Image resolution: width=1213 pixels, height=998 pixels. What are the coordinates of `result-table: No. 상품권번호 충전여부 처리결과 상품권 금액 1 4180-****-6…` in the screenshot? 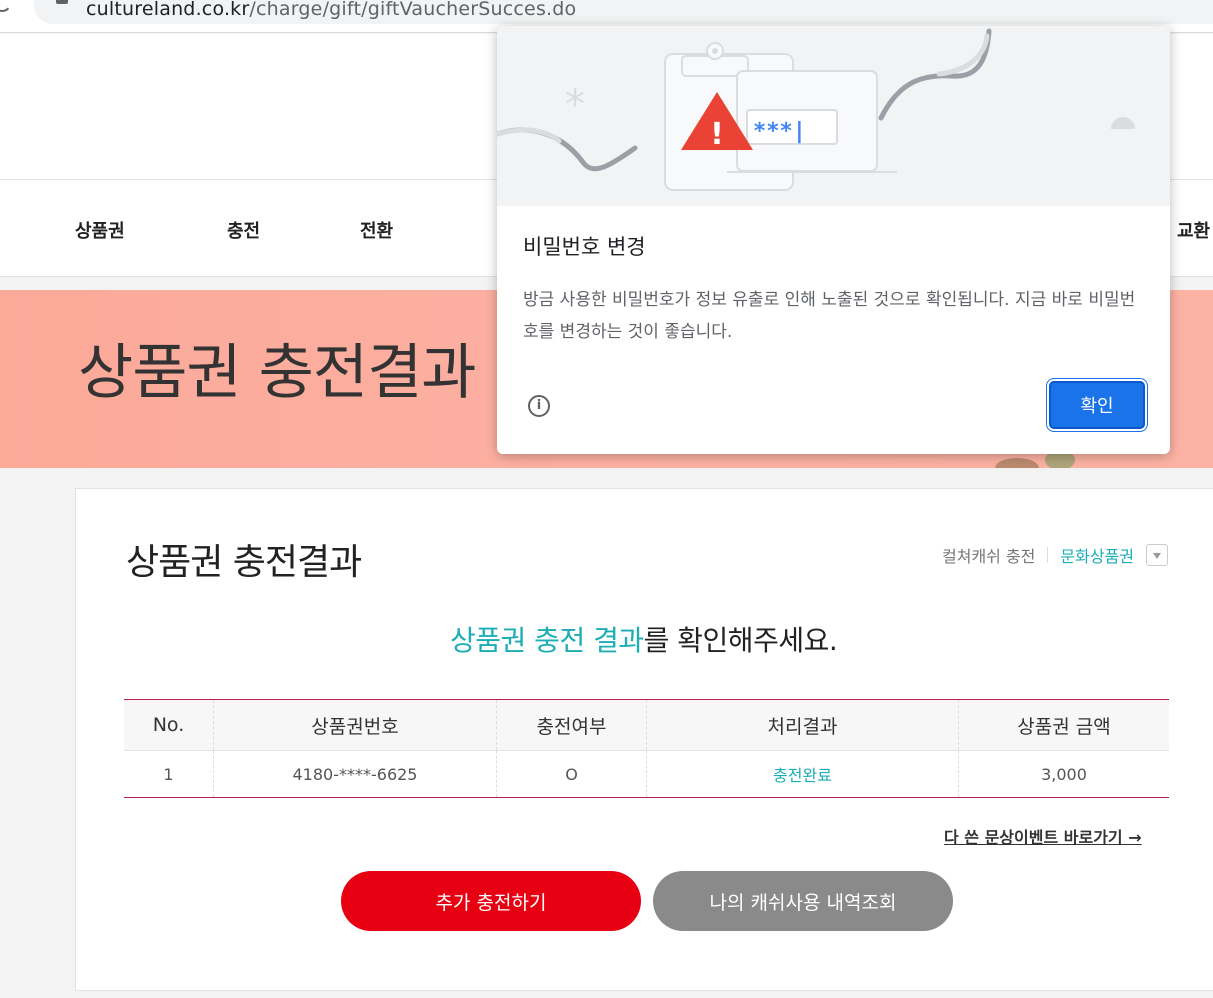 It's located at (646, 748).